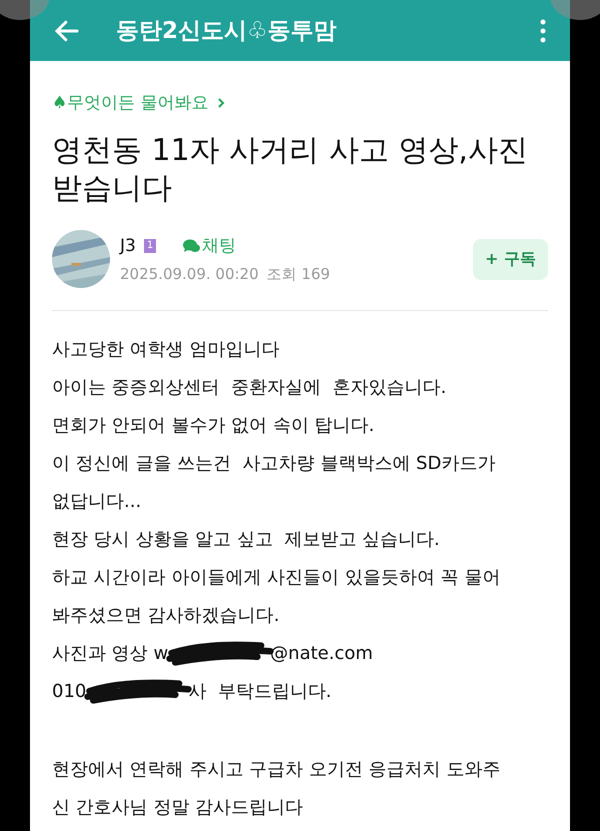  What do you see at coordinates (298, 274) in the screenshot?
I see `view-count: 조회 169` at bounding box center [298, 274].